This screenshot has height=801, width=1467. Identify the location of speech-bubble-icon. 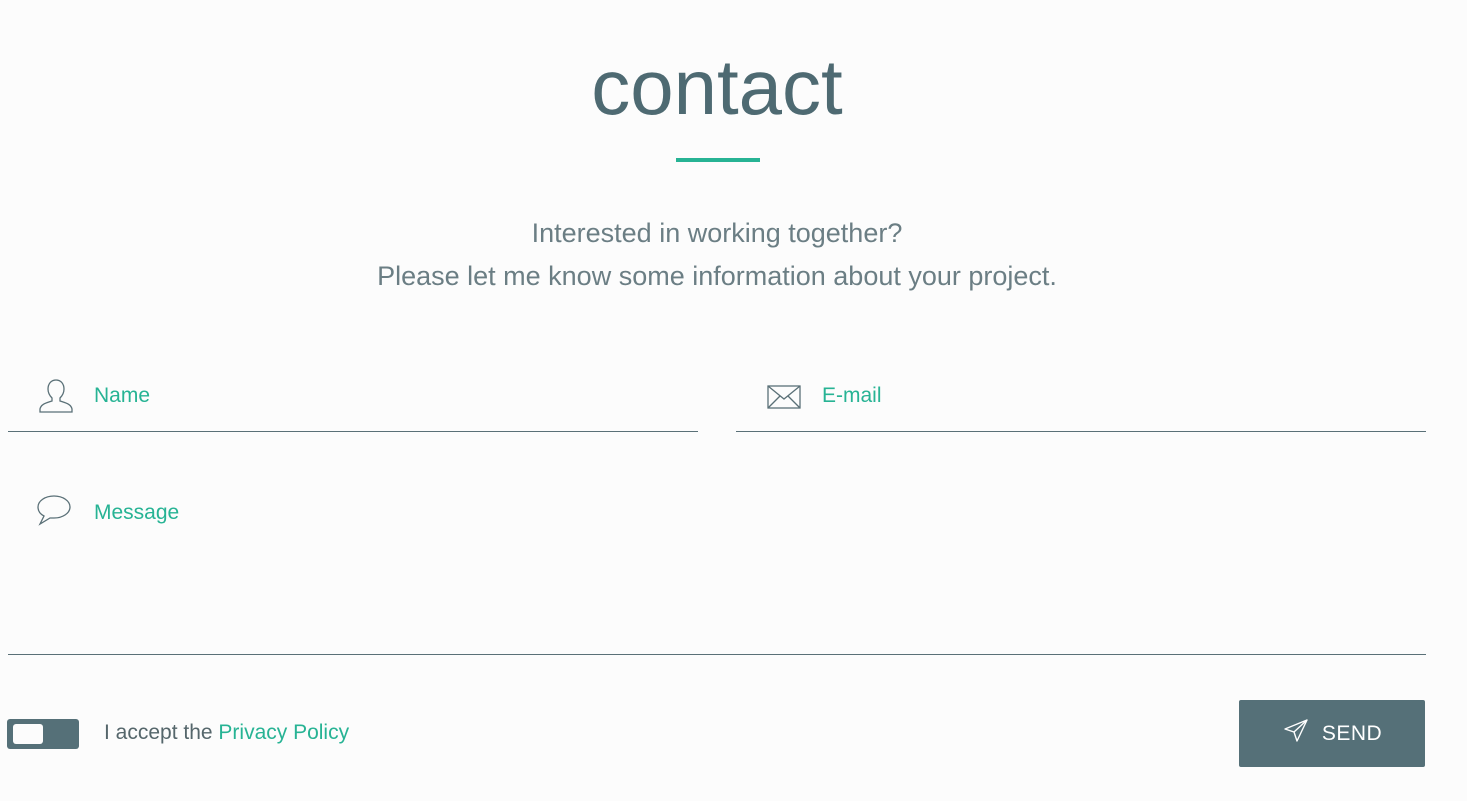
(54, 512).